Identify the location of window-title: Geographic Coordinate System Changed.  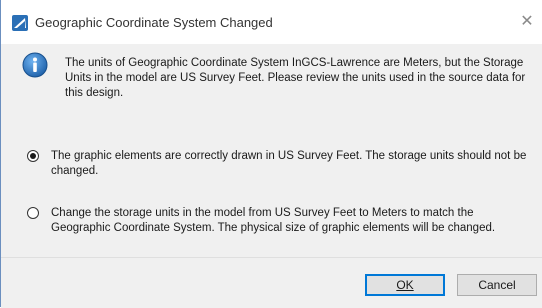
(154, 22).